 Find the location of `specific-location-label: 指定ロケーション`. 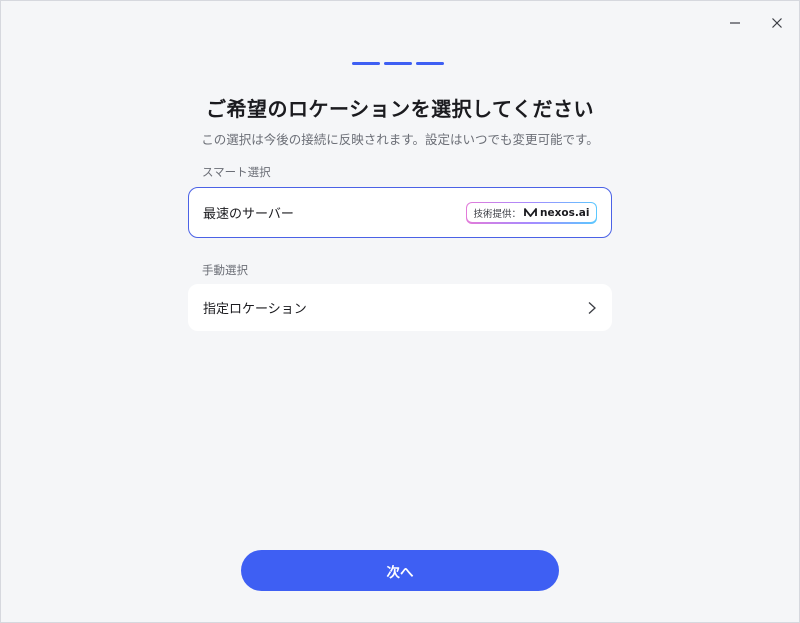

specific-location-label: 指定ロケーション is located at coordinates (255, 309).